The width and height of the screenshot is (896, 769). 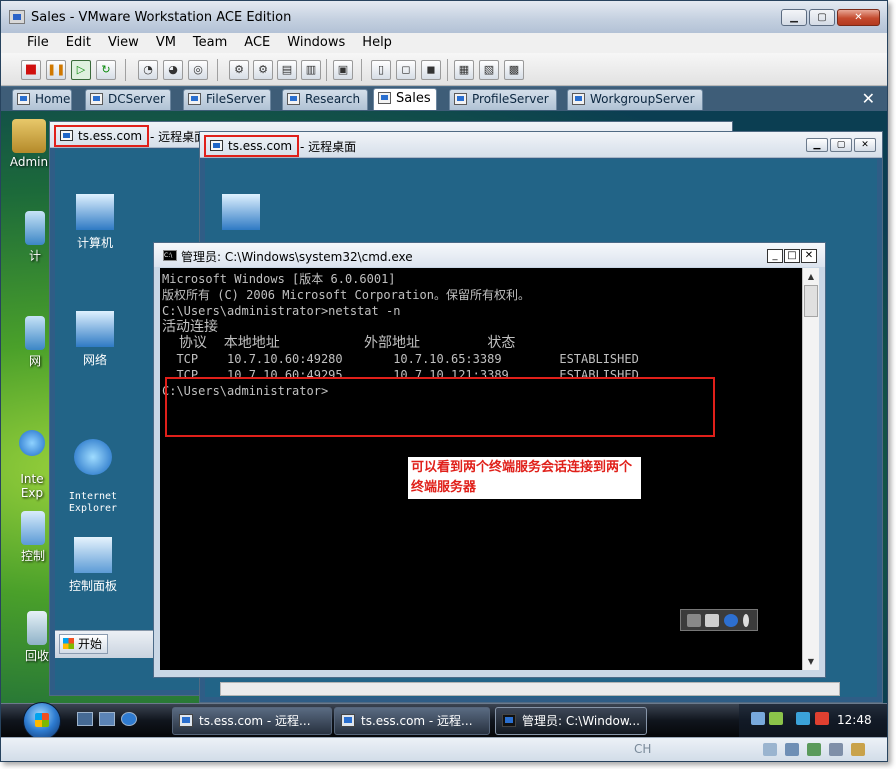 I want to click on team-settings-icon: ⚙, so click(x=263, y=70).